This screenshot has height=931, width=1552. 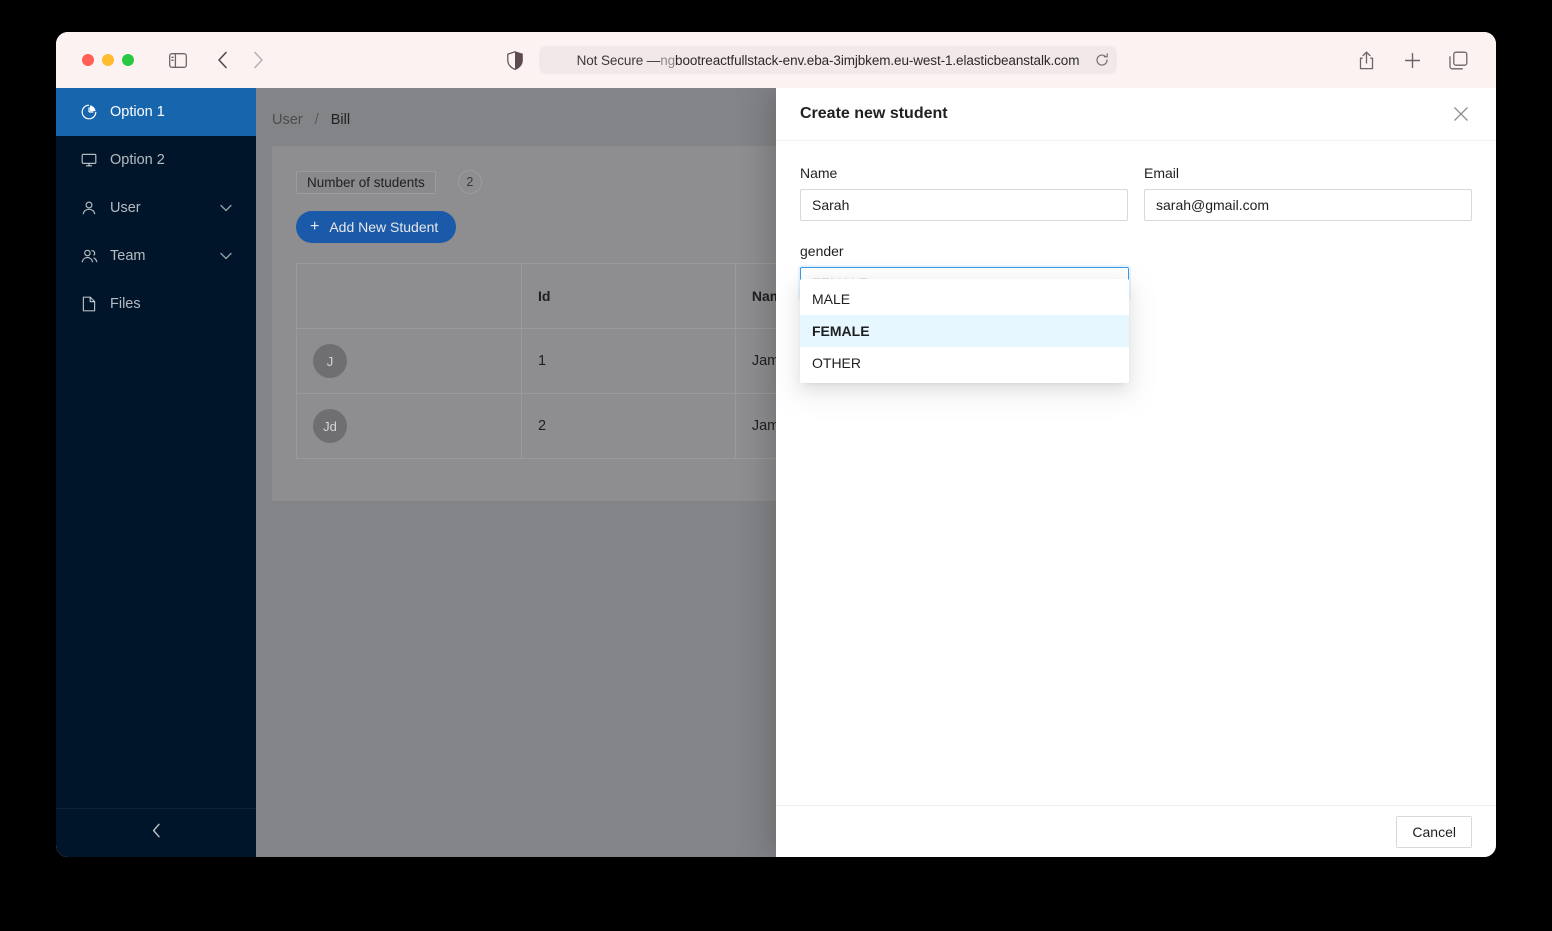 I want to click on window-controls, so click(x=108, y=60).